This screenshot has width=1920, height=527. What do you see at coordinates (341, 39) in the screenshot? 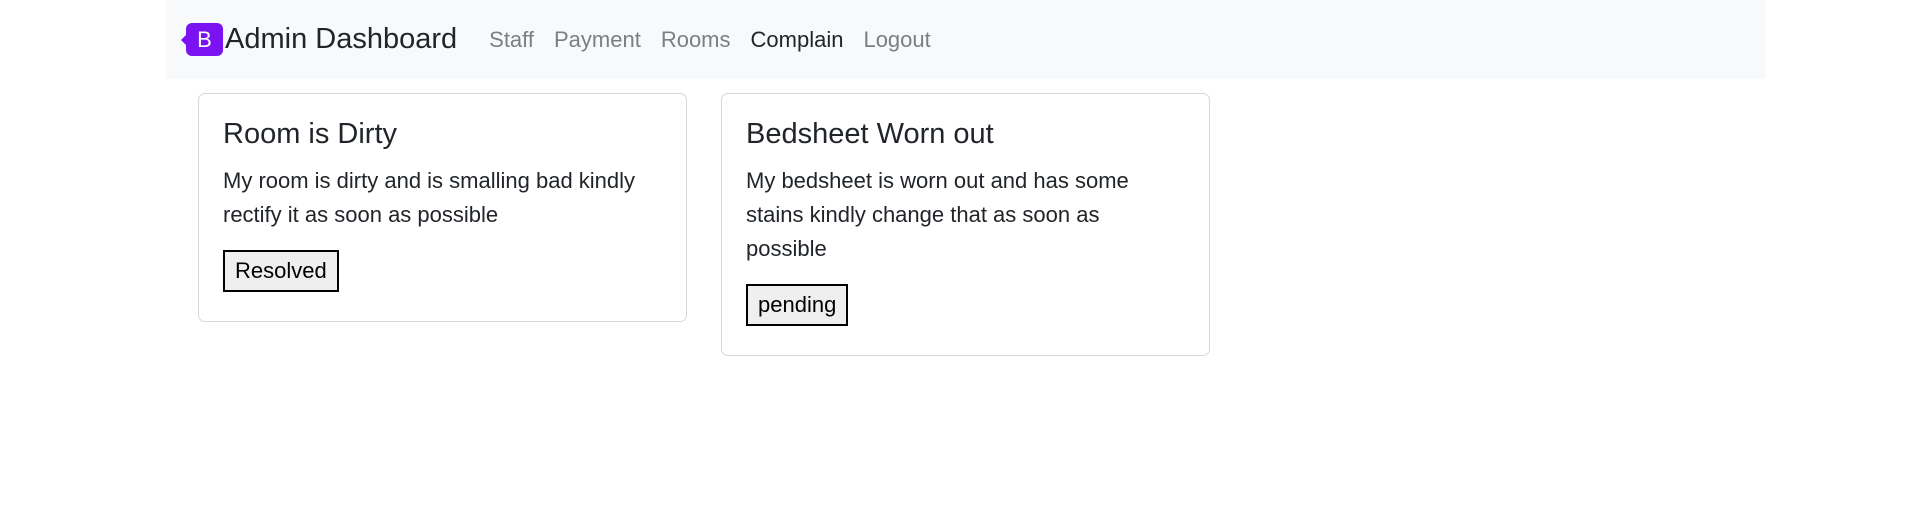
I see `brand-title: Admin Dashboard` at bounding box center [341, 39].